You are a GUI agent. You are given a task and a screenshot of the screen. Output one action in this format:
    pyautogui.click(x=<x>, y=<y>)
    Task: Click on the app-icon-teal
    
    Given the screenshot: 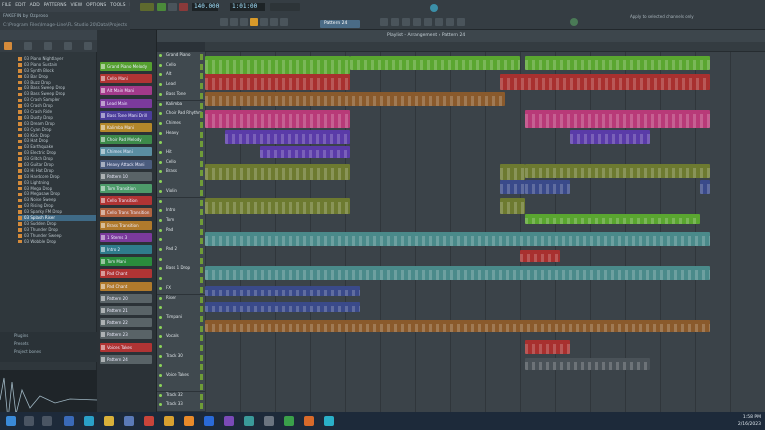 What is the action you would take?
    pyautogui.click(x=249, y=421)
    